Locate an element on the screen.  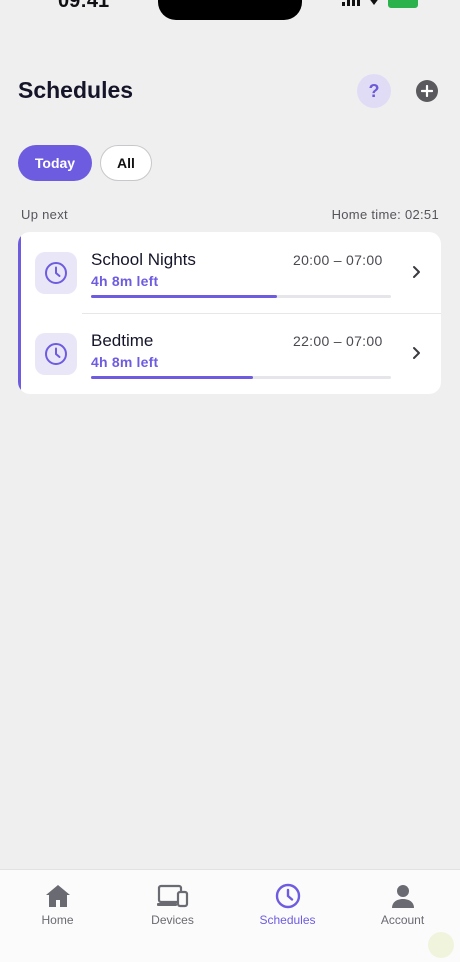
tab-home: Home is located at coordinates (57, 916).